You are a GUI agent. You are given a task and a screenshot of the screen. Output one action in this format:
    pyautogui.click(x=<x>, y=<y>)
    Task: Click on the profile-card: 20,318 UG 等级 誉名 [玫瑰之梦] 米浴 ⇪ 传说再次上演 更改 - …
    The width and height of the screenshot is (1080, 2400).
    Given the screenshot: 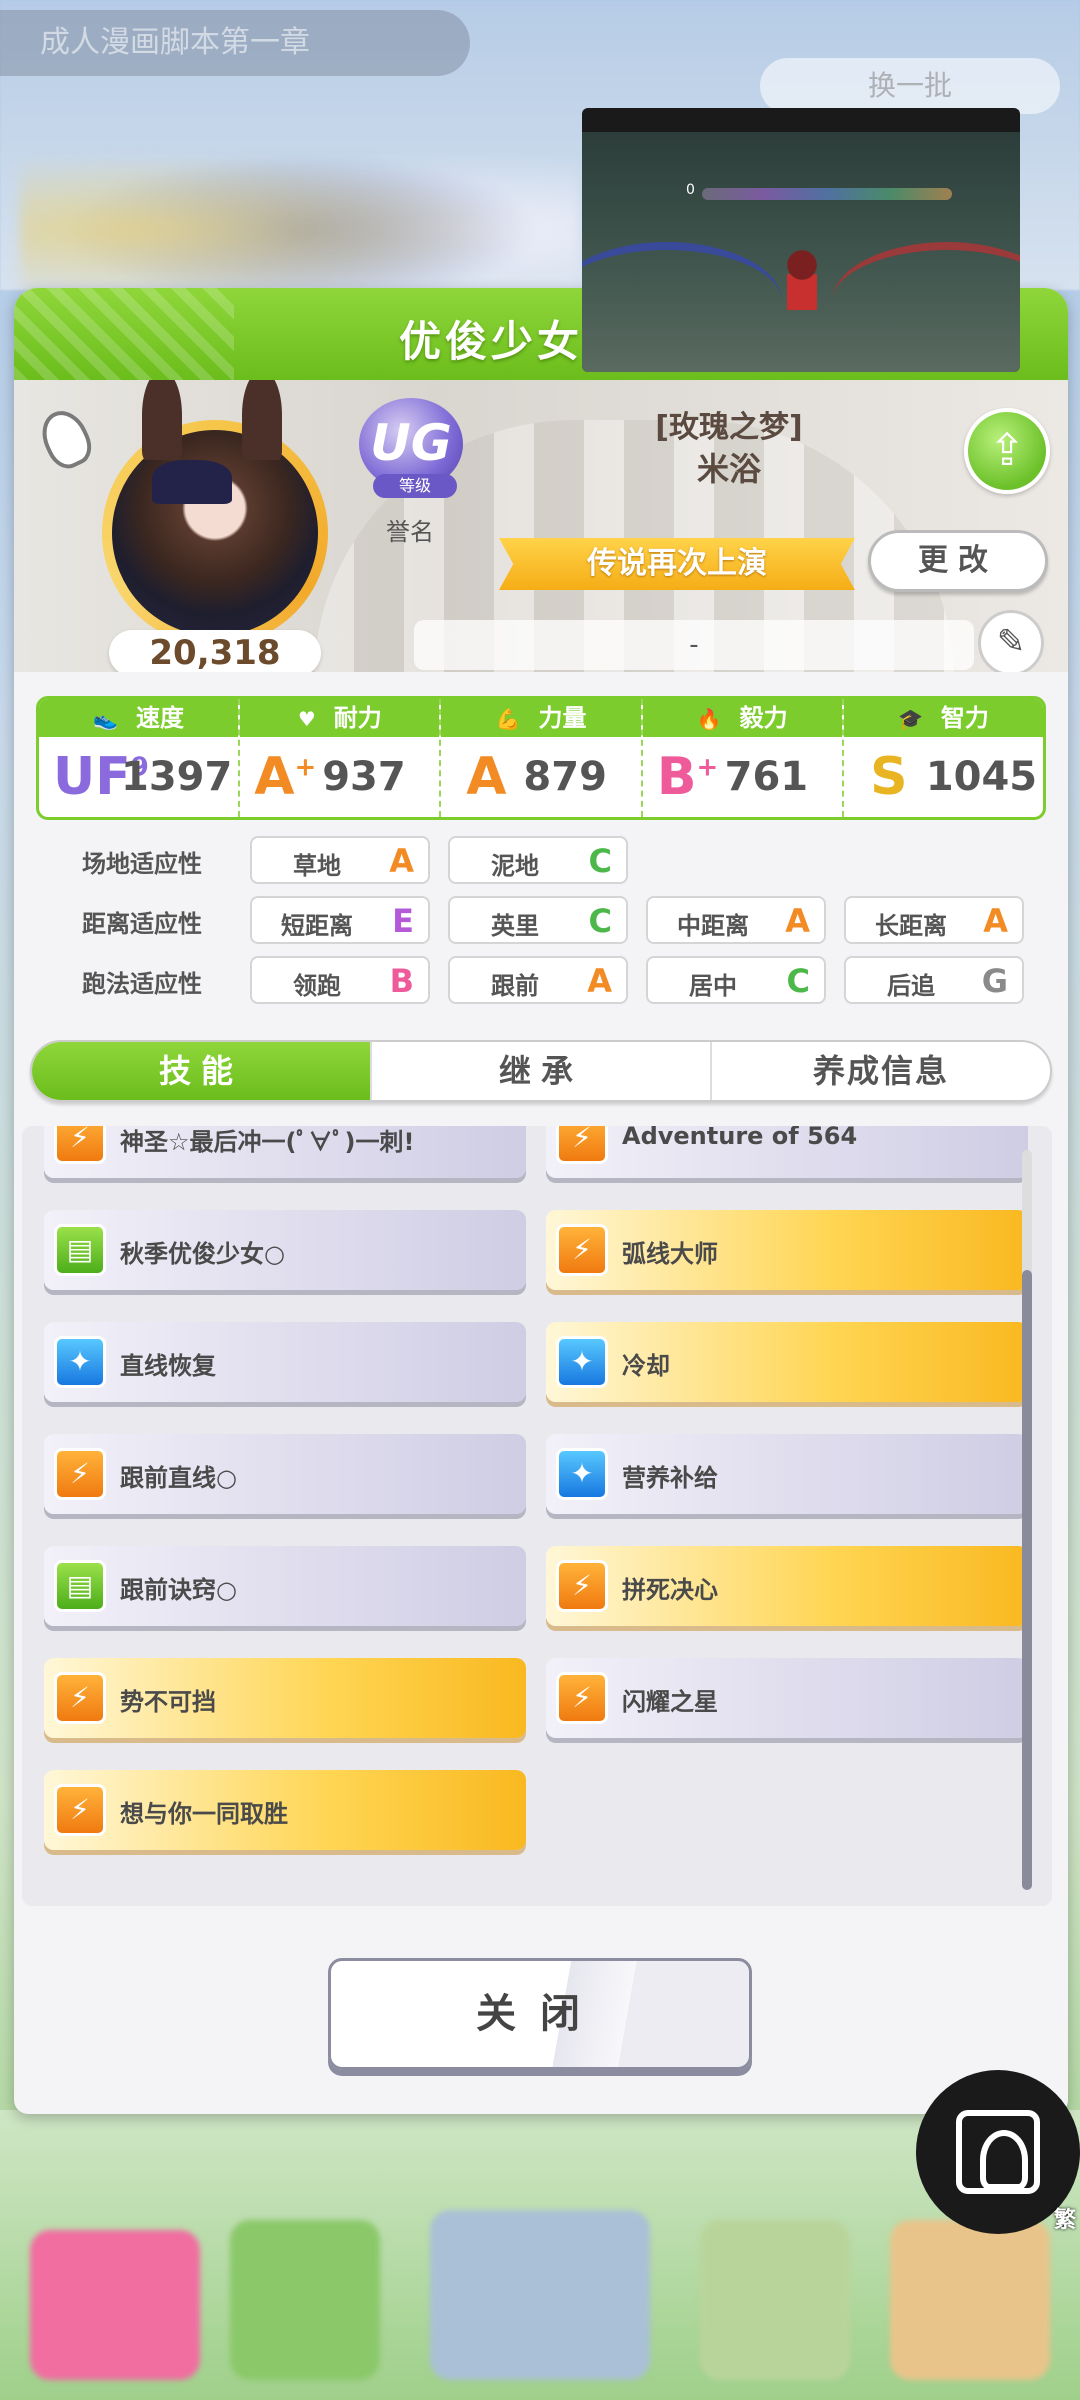 What is the action you would take?
    pyautogui.click(x=541, y=526)
    